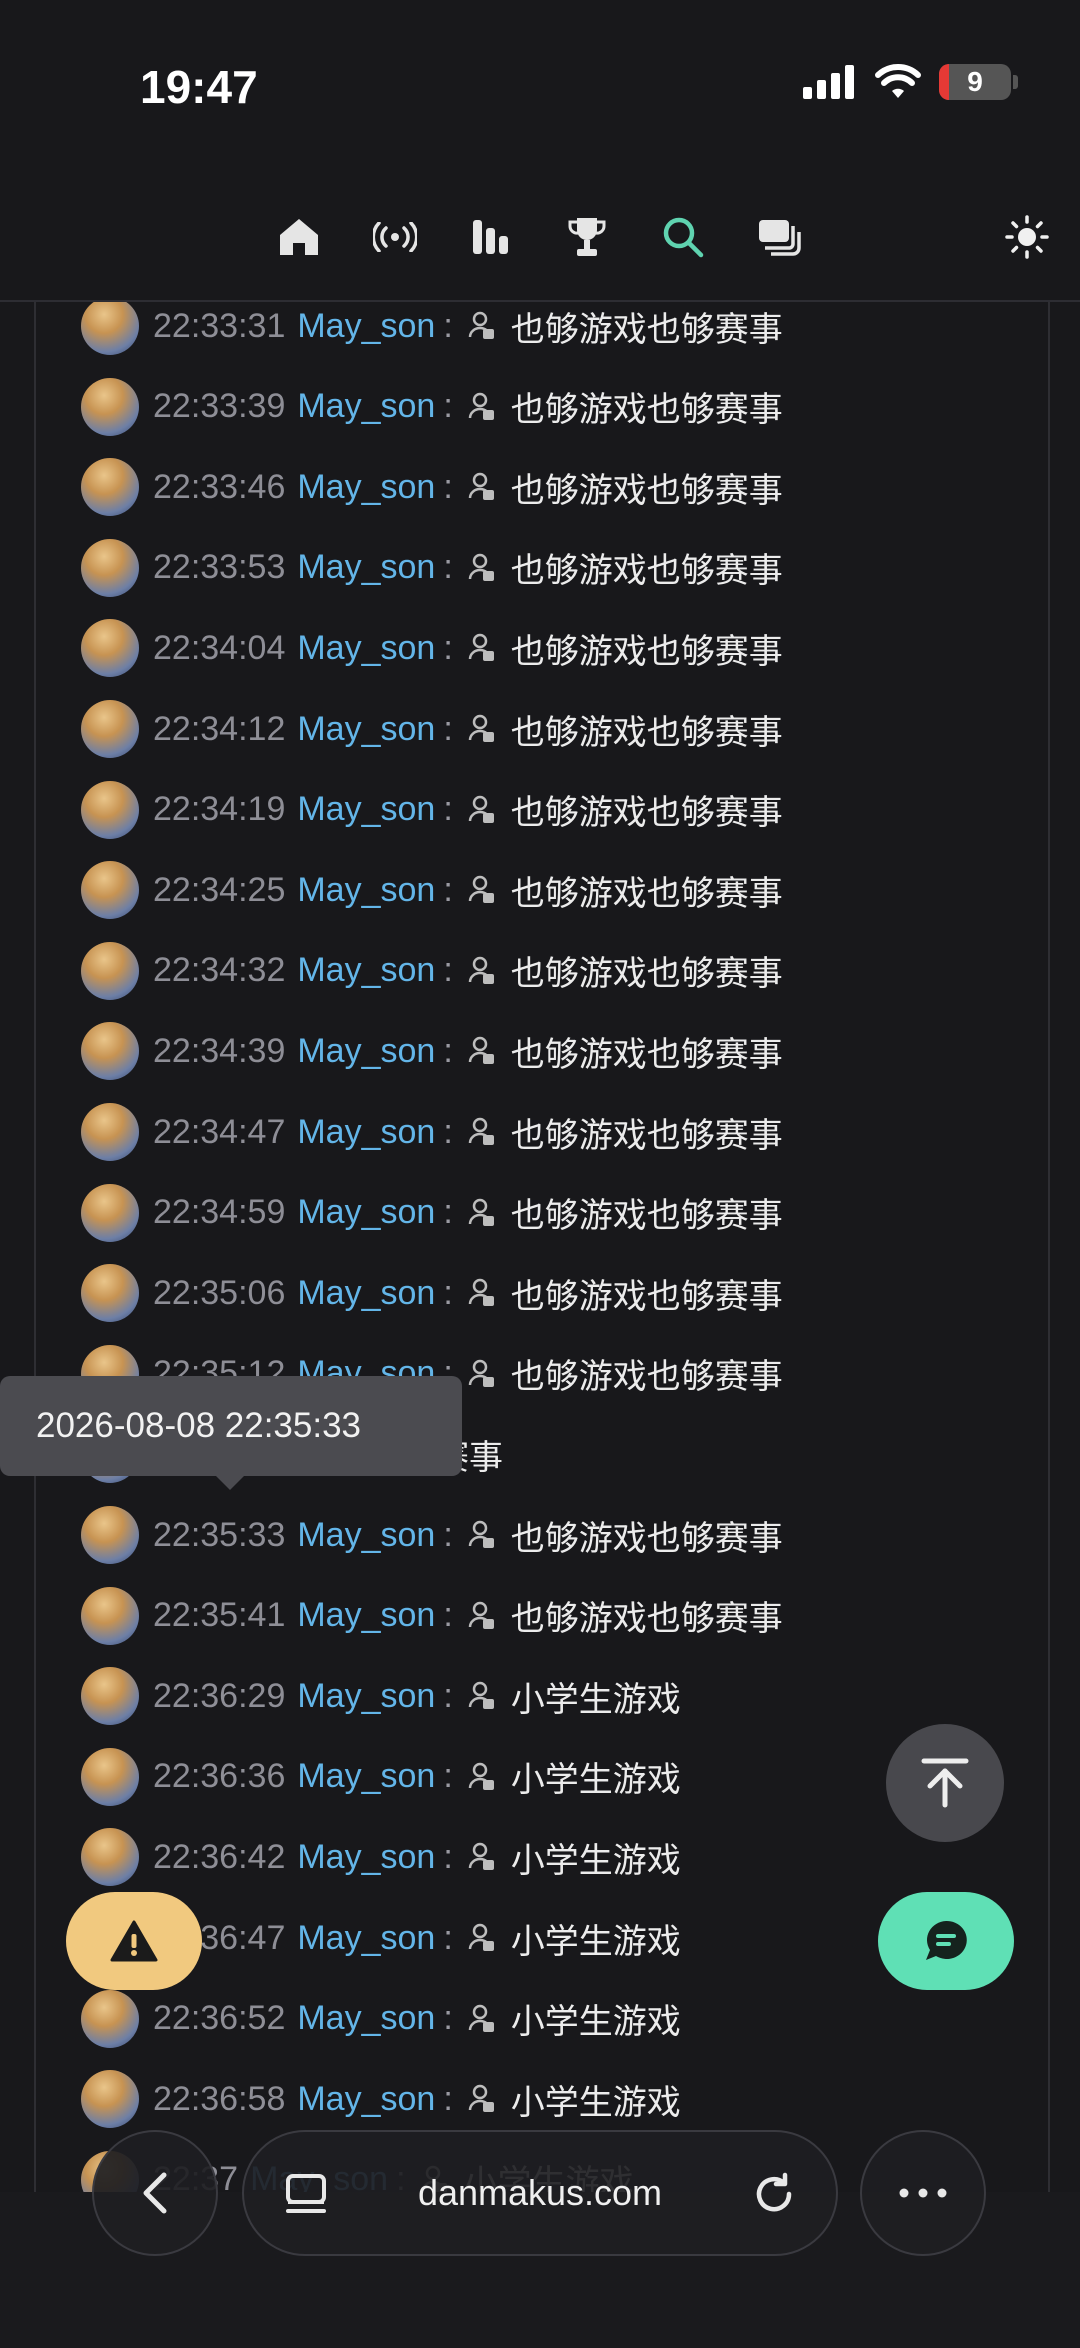 The height and width of the screenshot is (2348, 1080). What do you see at coordinates (219, 2018) in the screenshot?
I see `message-time: 22:36:52` at bounding box center [219, 2018].